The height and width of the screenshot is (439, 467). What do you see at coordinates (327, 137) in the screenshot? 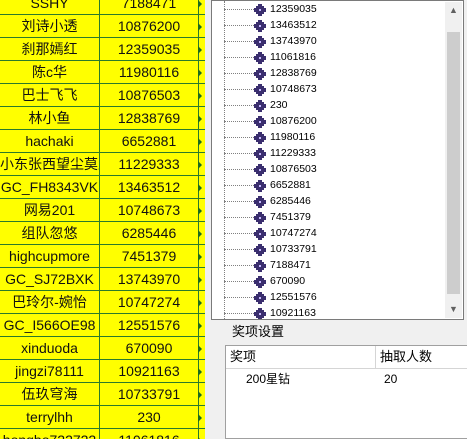
I see `tree-item: 11980116` at bounding box center [327, 137].